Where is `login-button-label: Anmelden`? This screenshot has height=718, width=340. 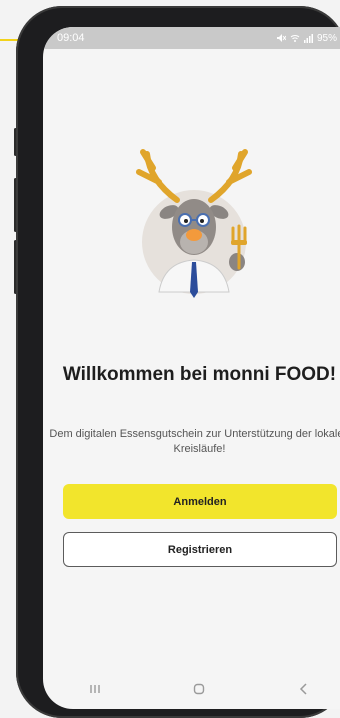
login-button-label: Anmelden is located at coordinates (200, 501).